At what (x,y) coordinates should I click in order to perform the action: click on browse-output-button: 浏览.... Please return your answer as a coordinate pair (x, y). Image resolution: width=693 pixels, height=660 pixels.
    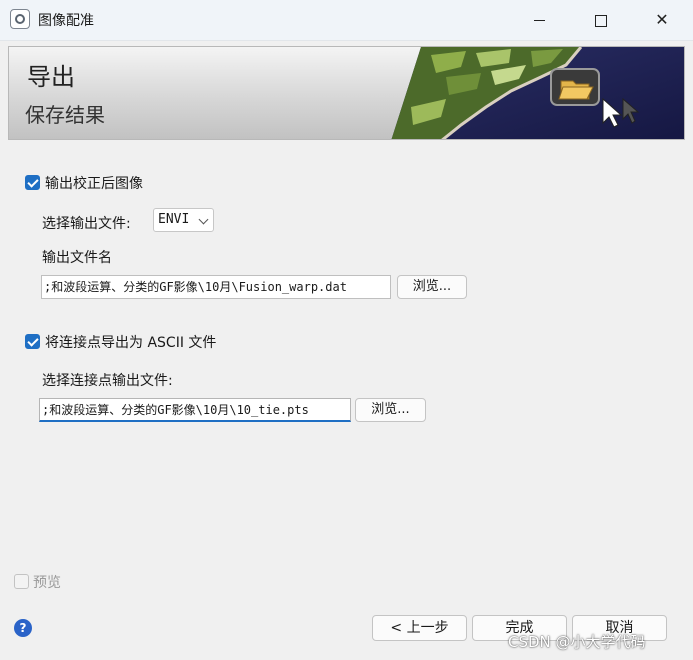
    Looking at the image, I should click on (432, 287).